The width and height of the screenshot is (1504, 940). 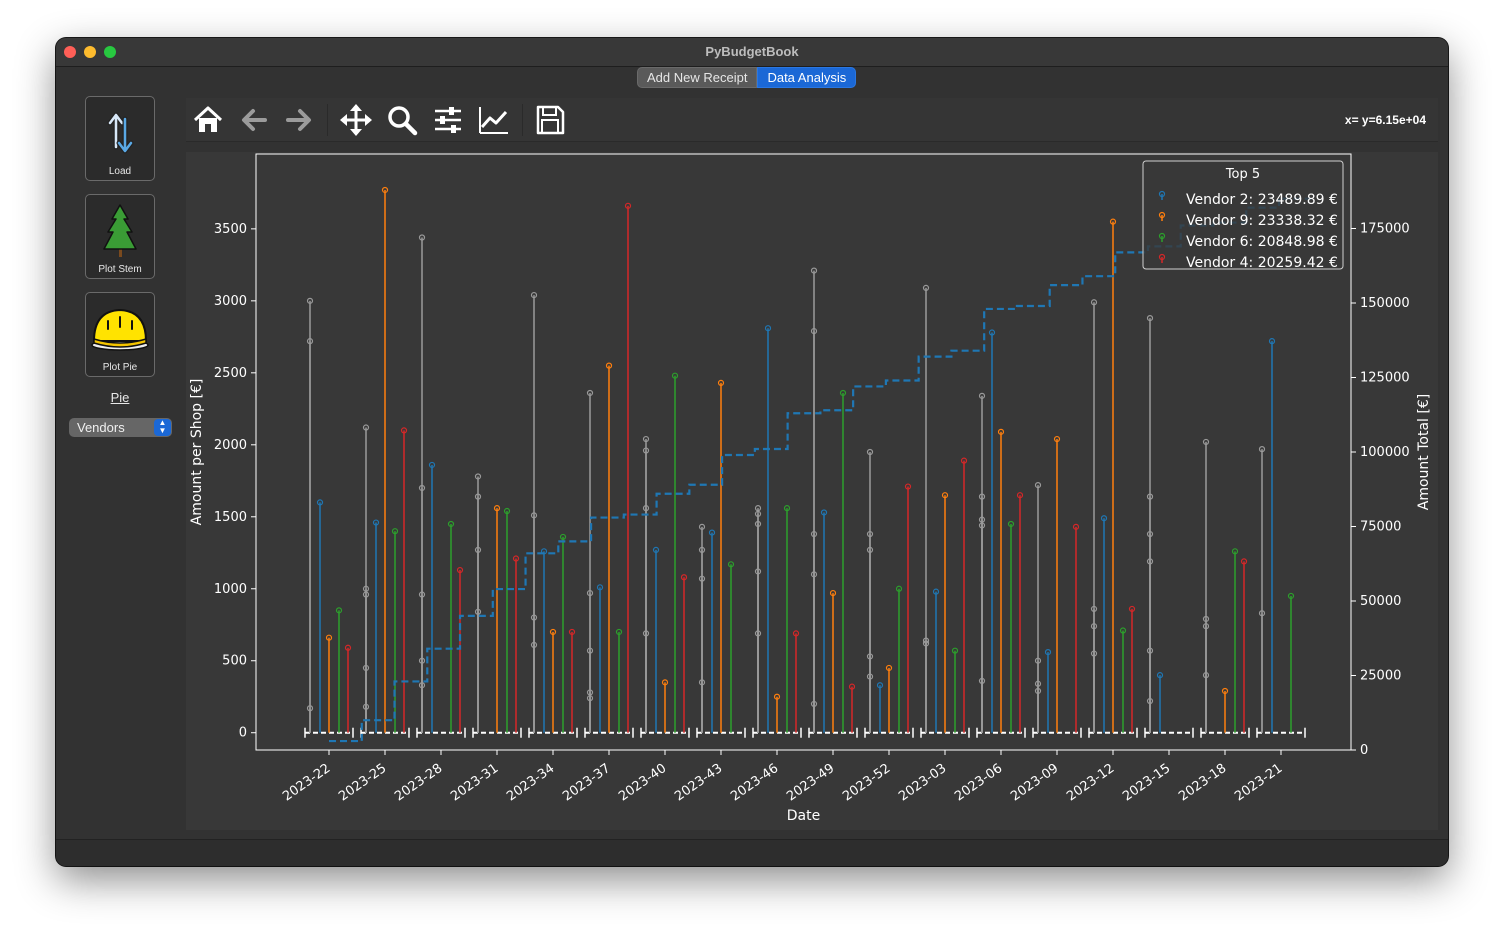 I want to click on plot-pie-button: Plot Pie, so click(x=120, y=334).